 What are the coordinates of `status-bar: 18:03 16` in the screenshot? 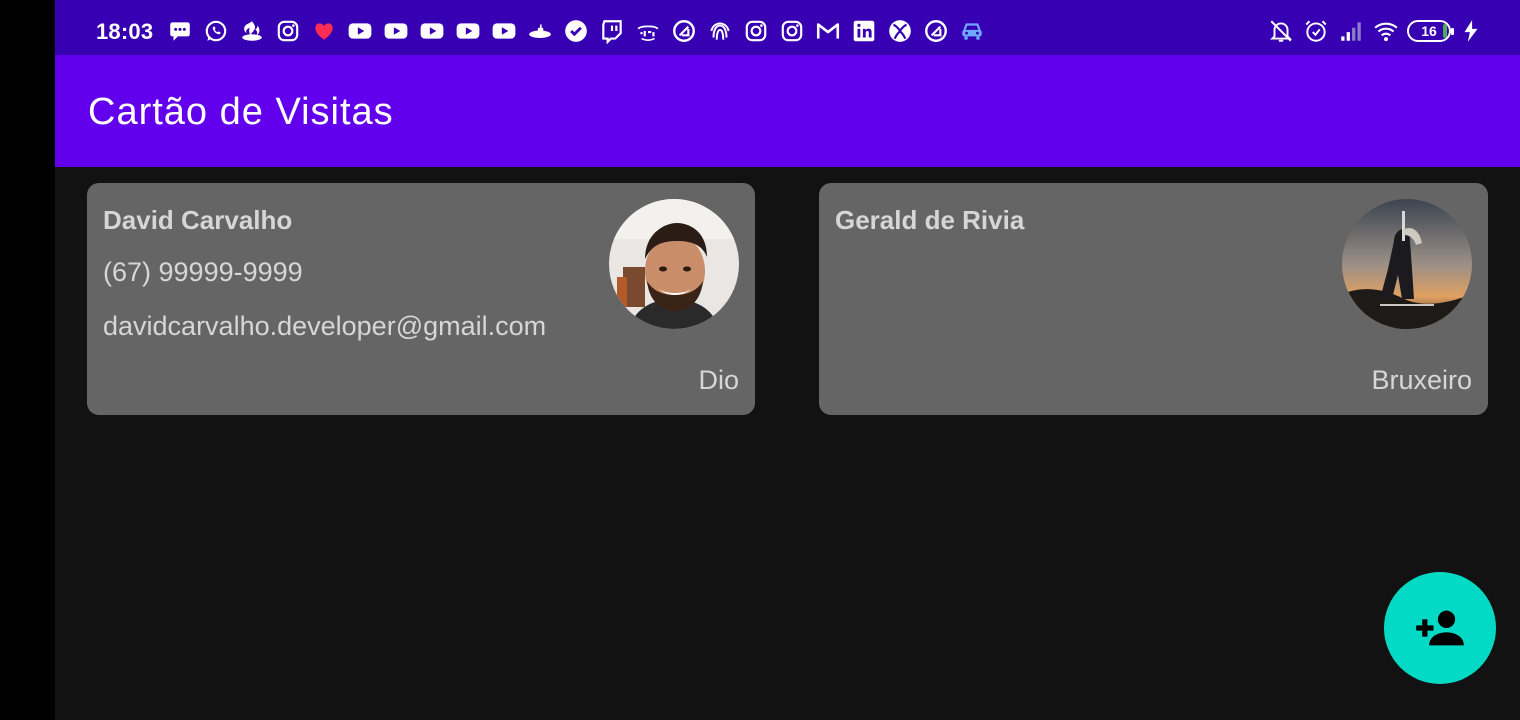 It's located at (787, 27).